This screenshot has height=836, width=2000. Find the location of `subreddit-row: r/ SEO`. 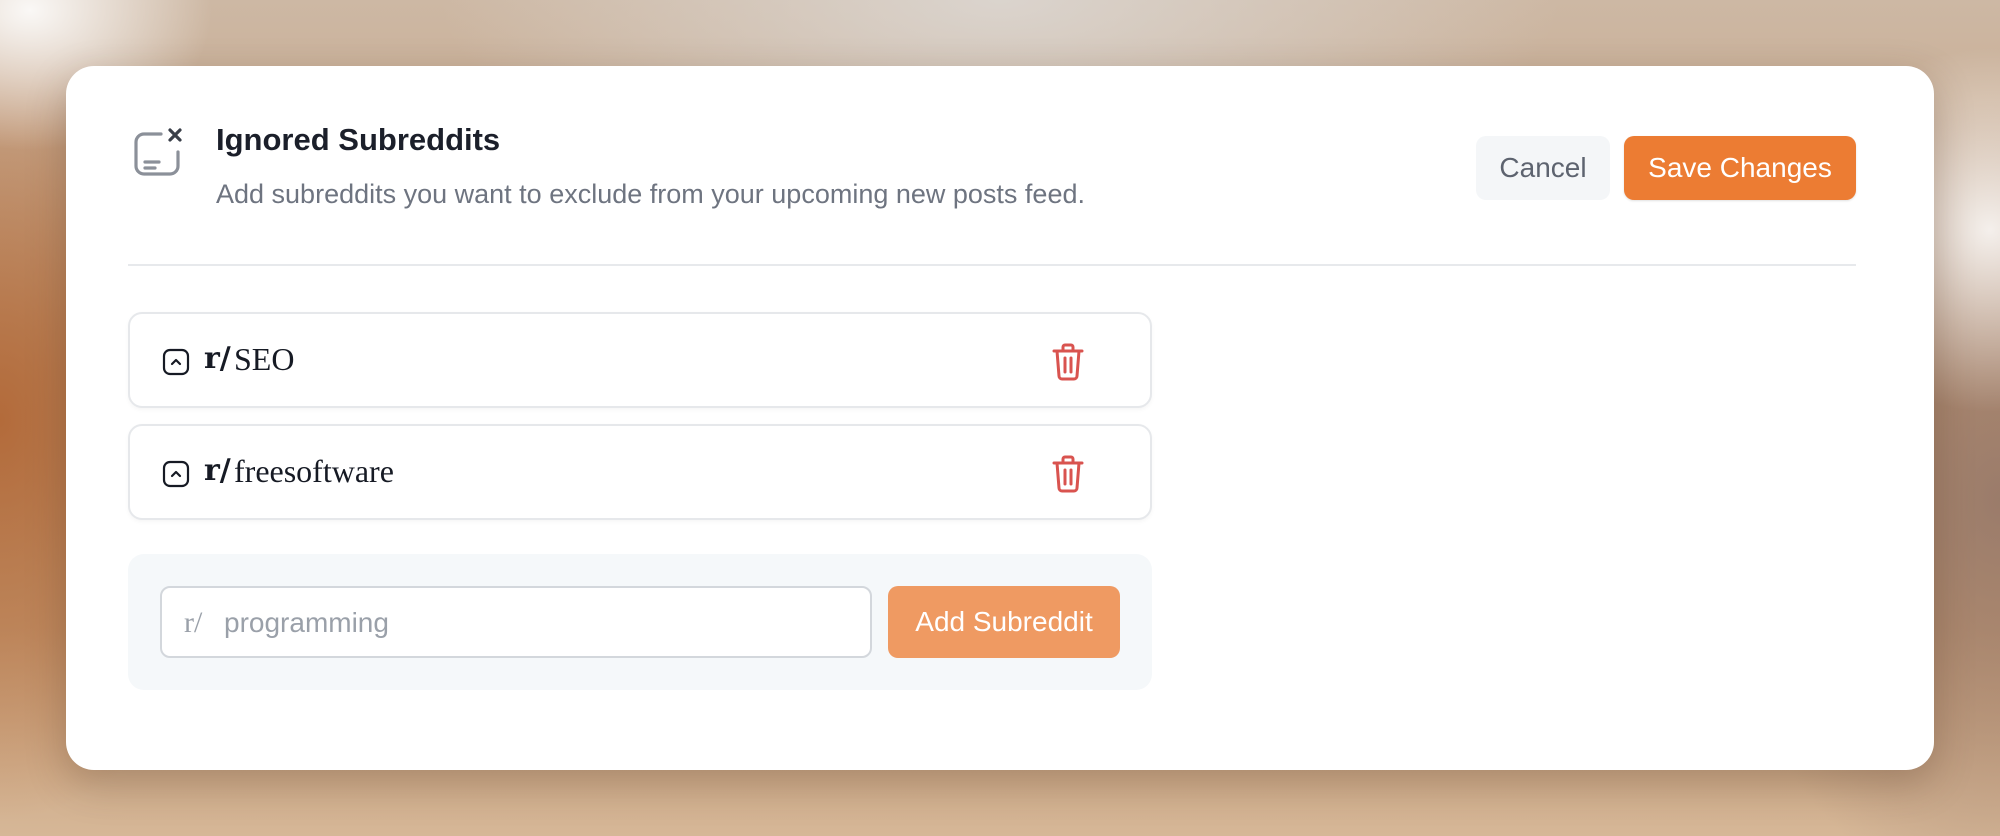

subreddit-row: r/ SEO is located at coordinates (640, 360).